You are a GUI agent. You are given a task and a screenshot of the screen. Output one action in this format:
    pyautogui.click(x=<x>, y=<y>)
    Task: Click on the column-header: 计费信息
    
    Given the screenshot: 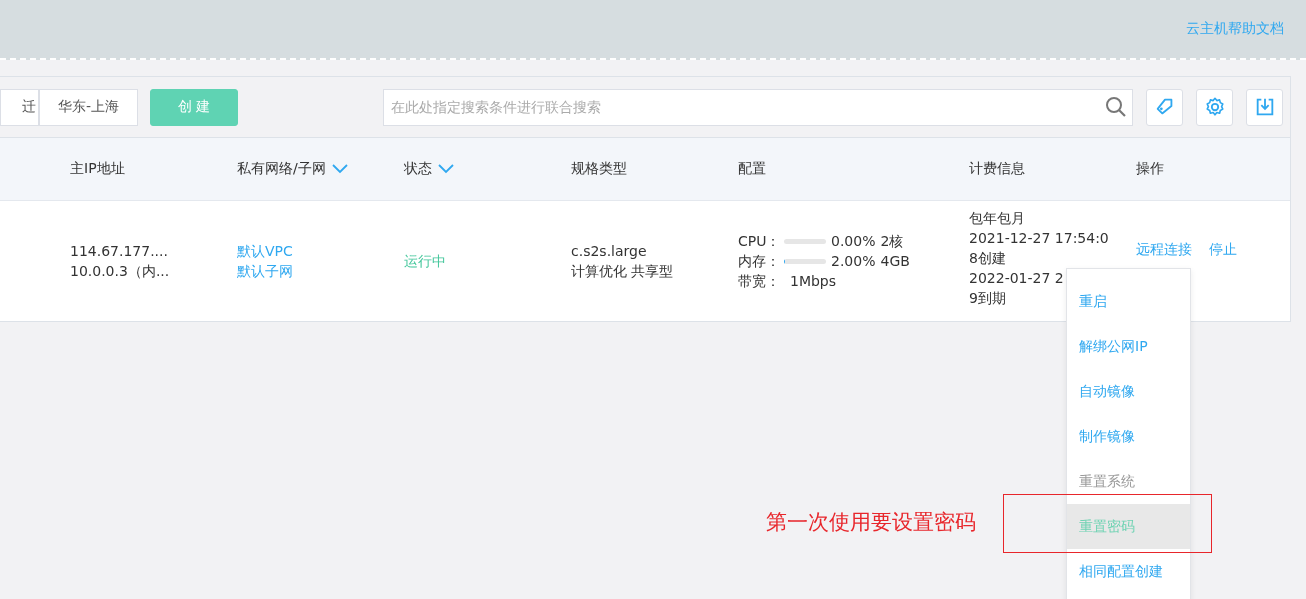 What is the action you would take?
    pyautogui.click(x=997, y=169)
    